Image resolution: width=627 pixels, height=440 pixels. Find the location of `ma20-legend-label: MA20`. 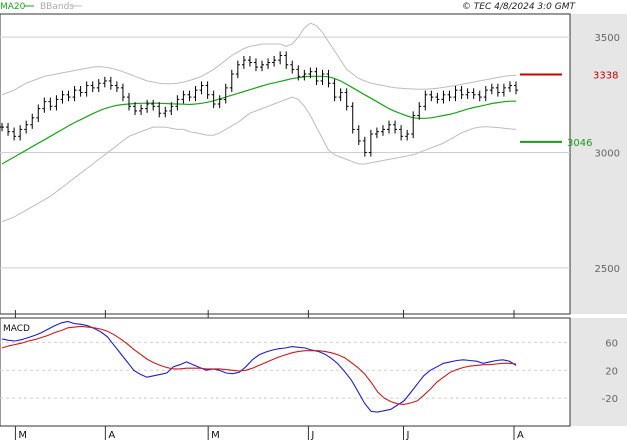

ma20-legend-label: MA20 is located at coordinates (13, 7).